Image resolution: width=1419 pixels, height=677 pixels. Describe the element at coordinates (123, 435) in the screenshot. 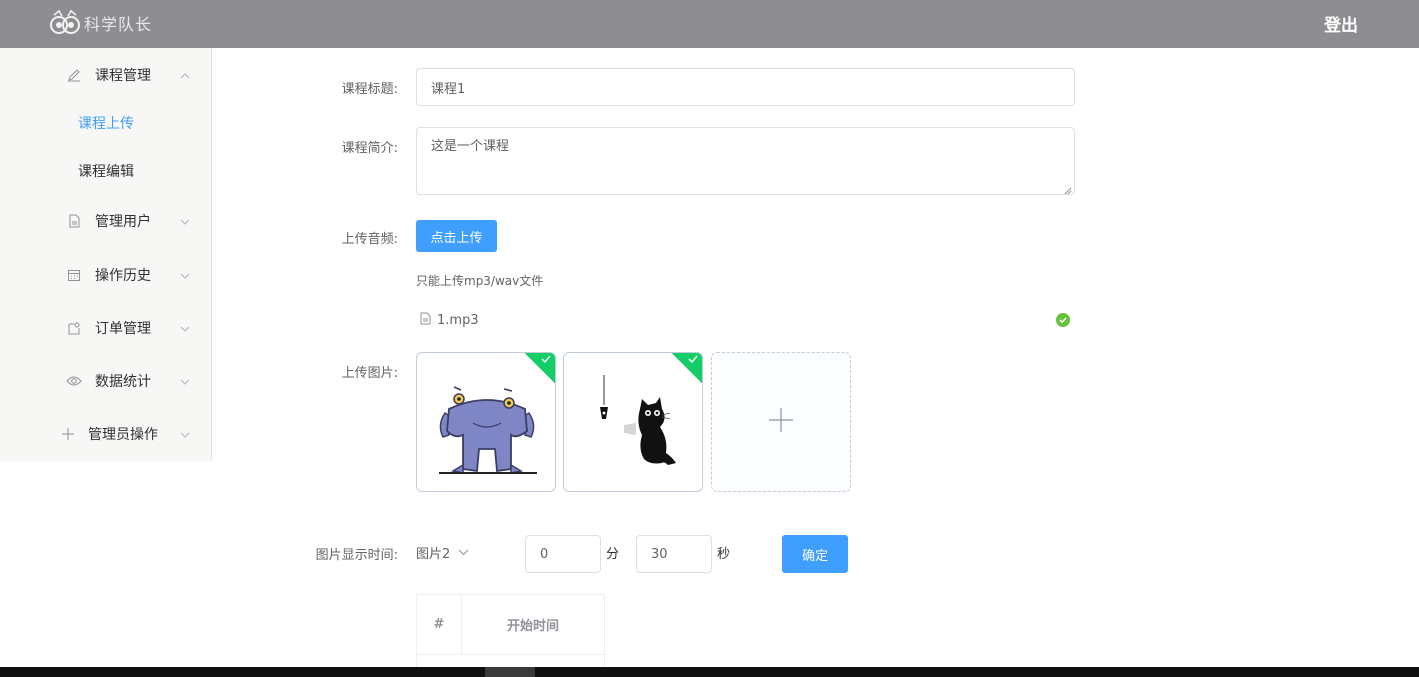

I see `sidebar-item-label: 管理员操作` at that location.